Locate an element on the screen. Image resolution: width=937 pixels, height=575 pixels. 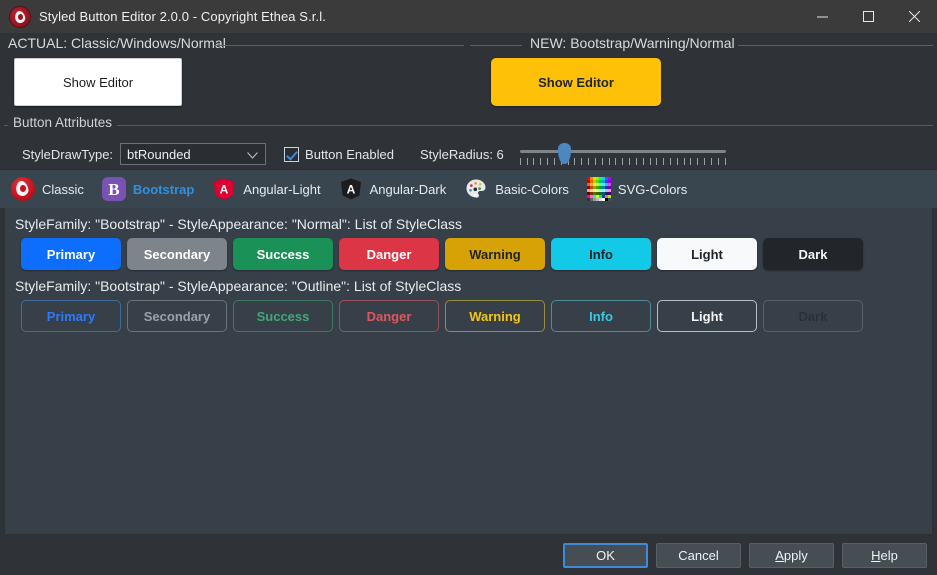
actual-show-editor-button: Show Editor is located at coordinates (98, 82).